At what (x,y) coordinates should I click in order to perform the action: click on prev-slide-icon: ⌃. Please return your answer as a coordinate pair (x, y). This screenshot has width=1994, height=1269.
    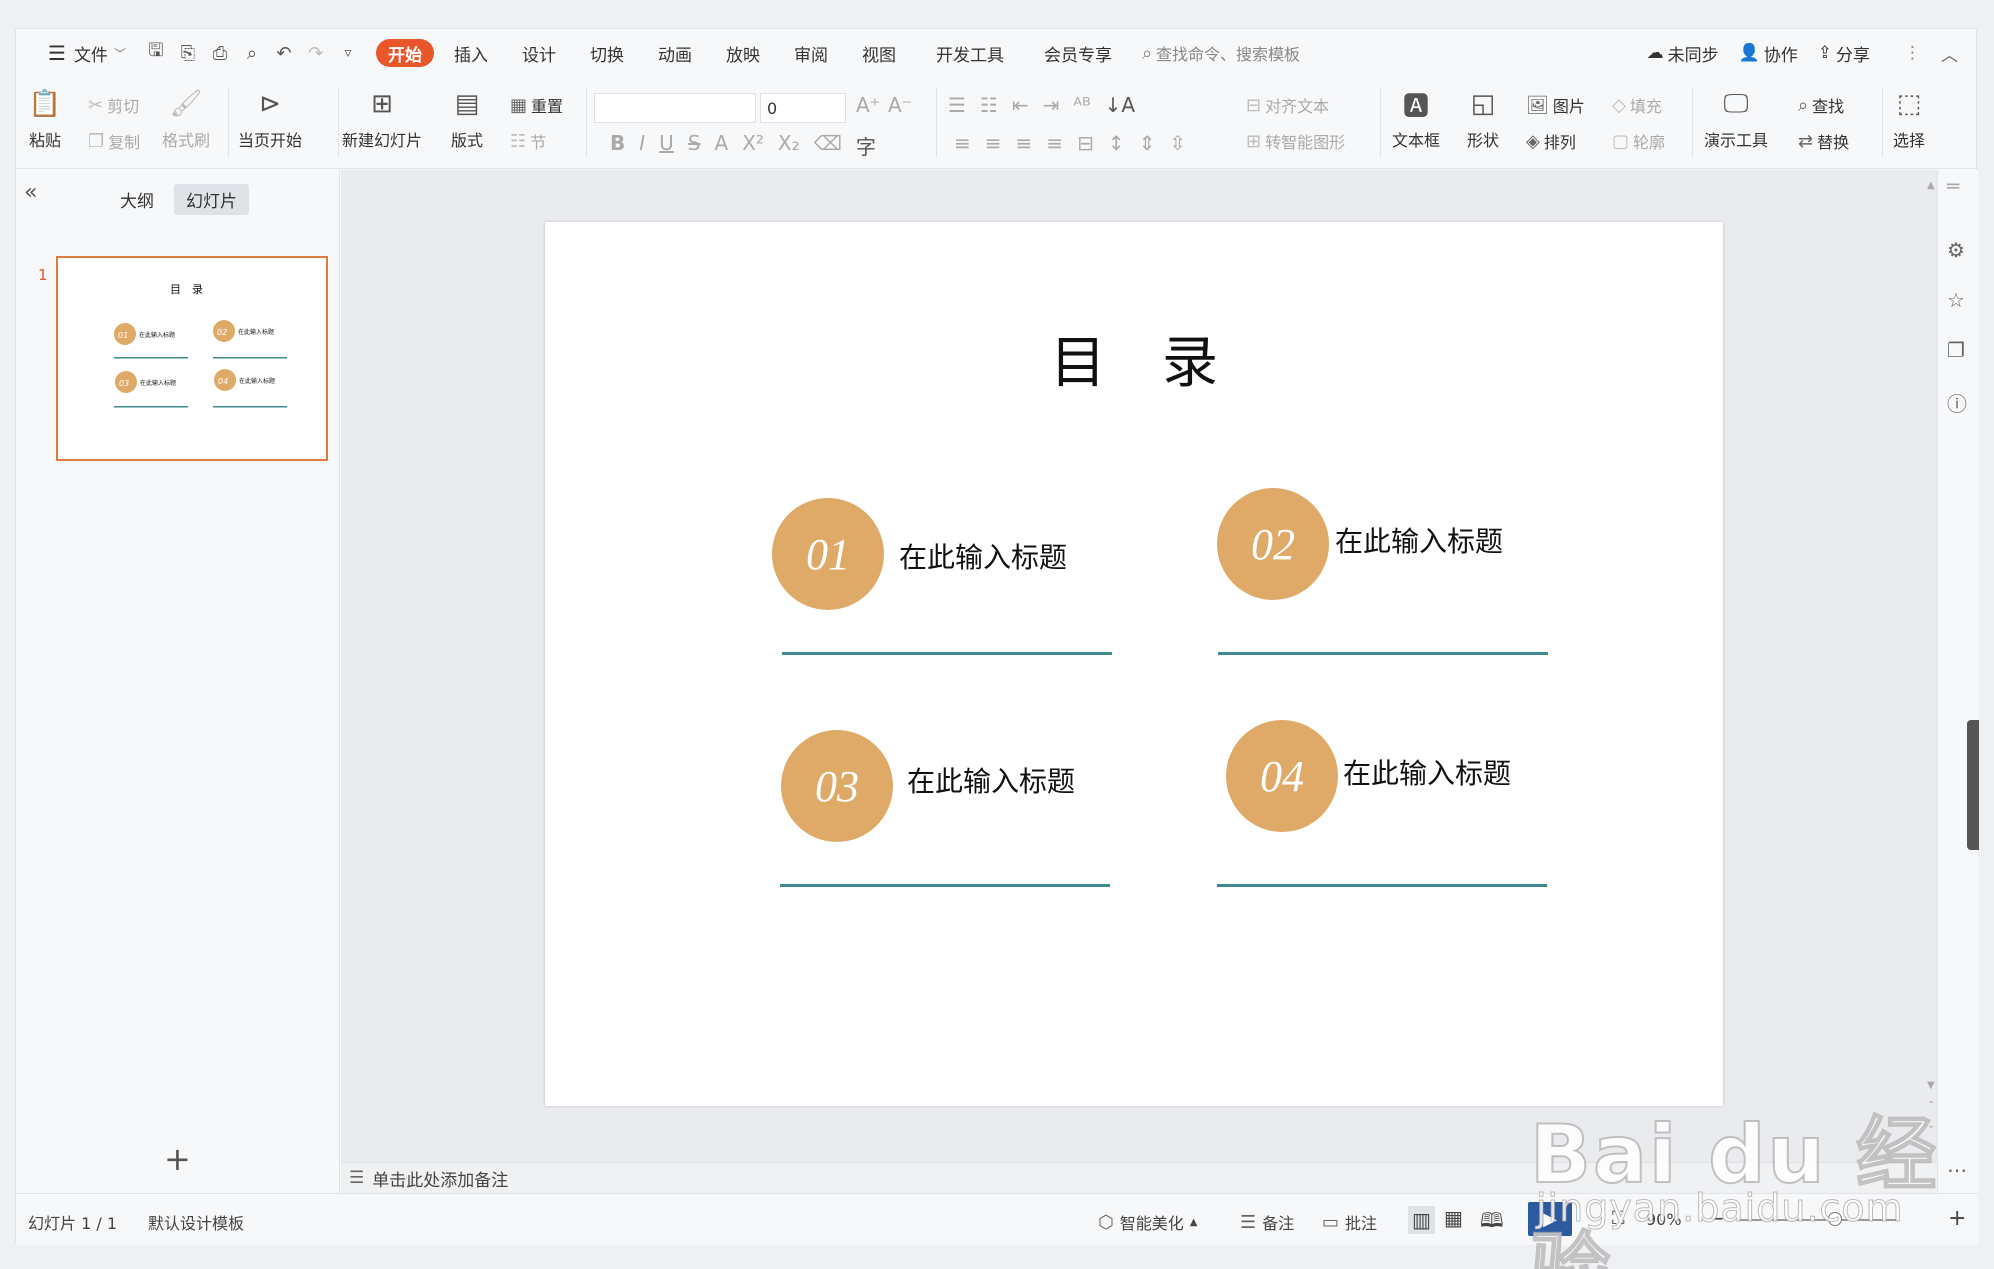
    Looking at the image, I should click on (1931, 1105).